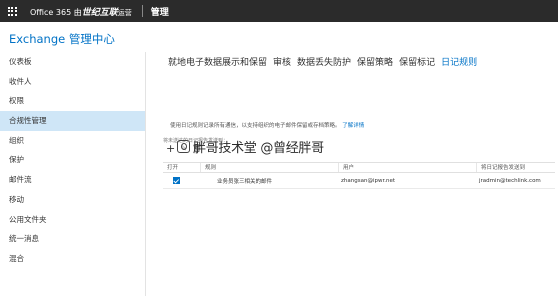 Image resolution: width=558 pixels, height=296 pixels. Describe the element at coordinates (72, 82) in the screenshot. I see `sidebar-item-recipients: 收件人` at that location.